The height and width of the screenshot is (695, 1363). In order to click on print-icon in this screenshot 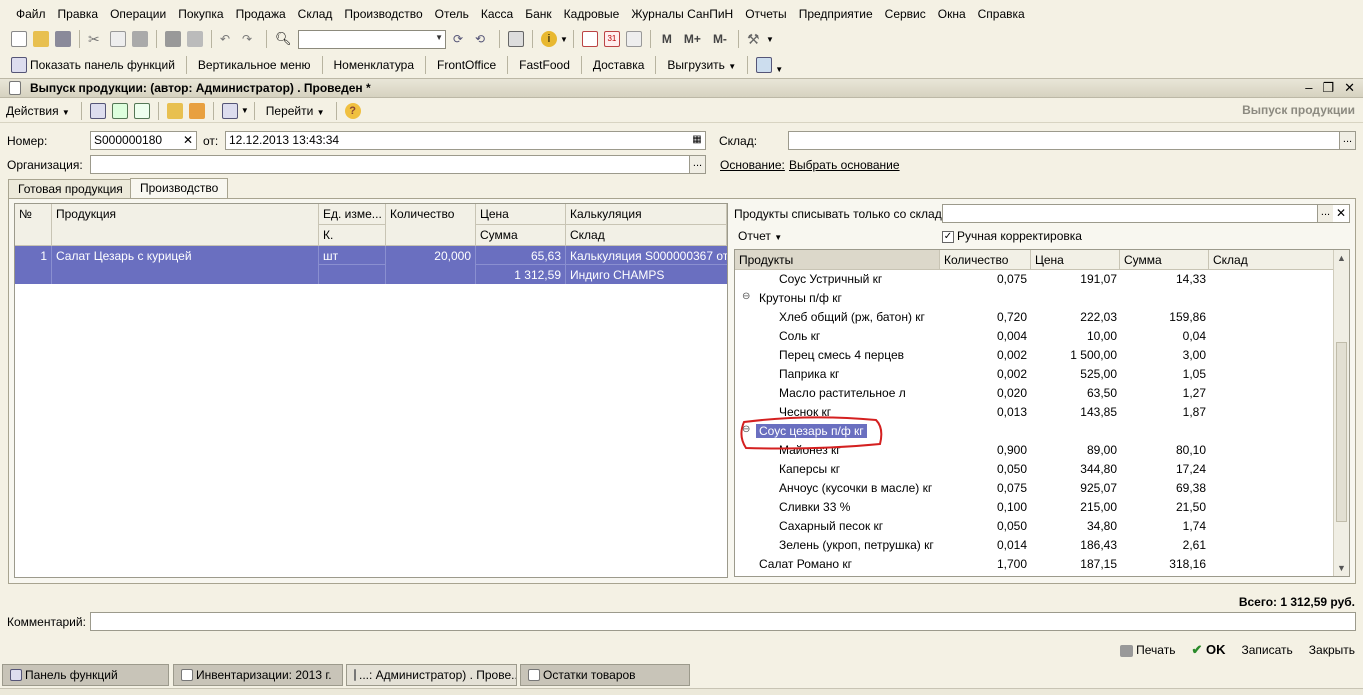, I will do `click(173, 39)`.